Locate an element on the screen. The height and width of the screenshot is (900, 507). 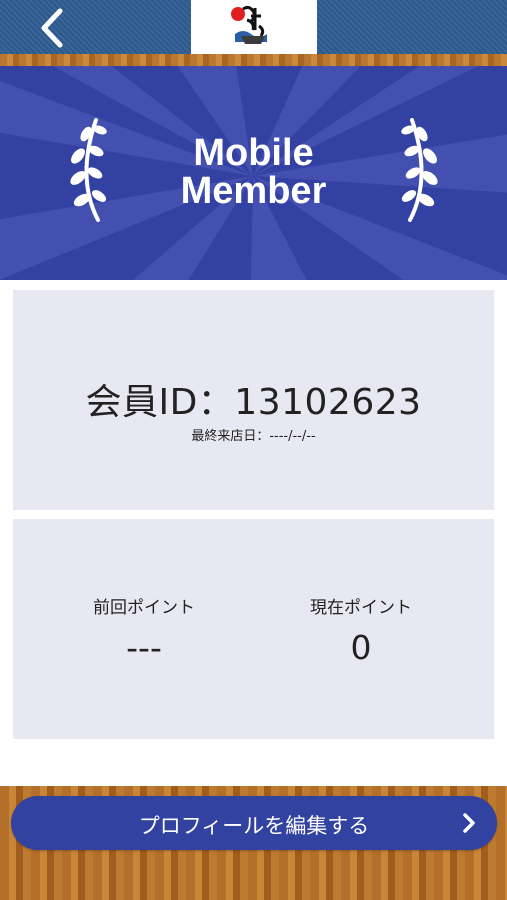
member-id: 会員ID：13102623 is located at coordinates (253, 402).